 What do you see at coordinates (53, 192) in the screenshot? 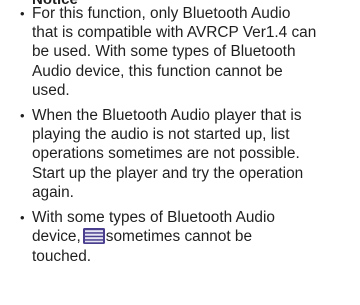
I see `note-text-line: again.` at bounding box center [53, 192].